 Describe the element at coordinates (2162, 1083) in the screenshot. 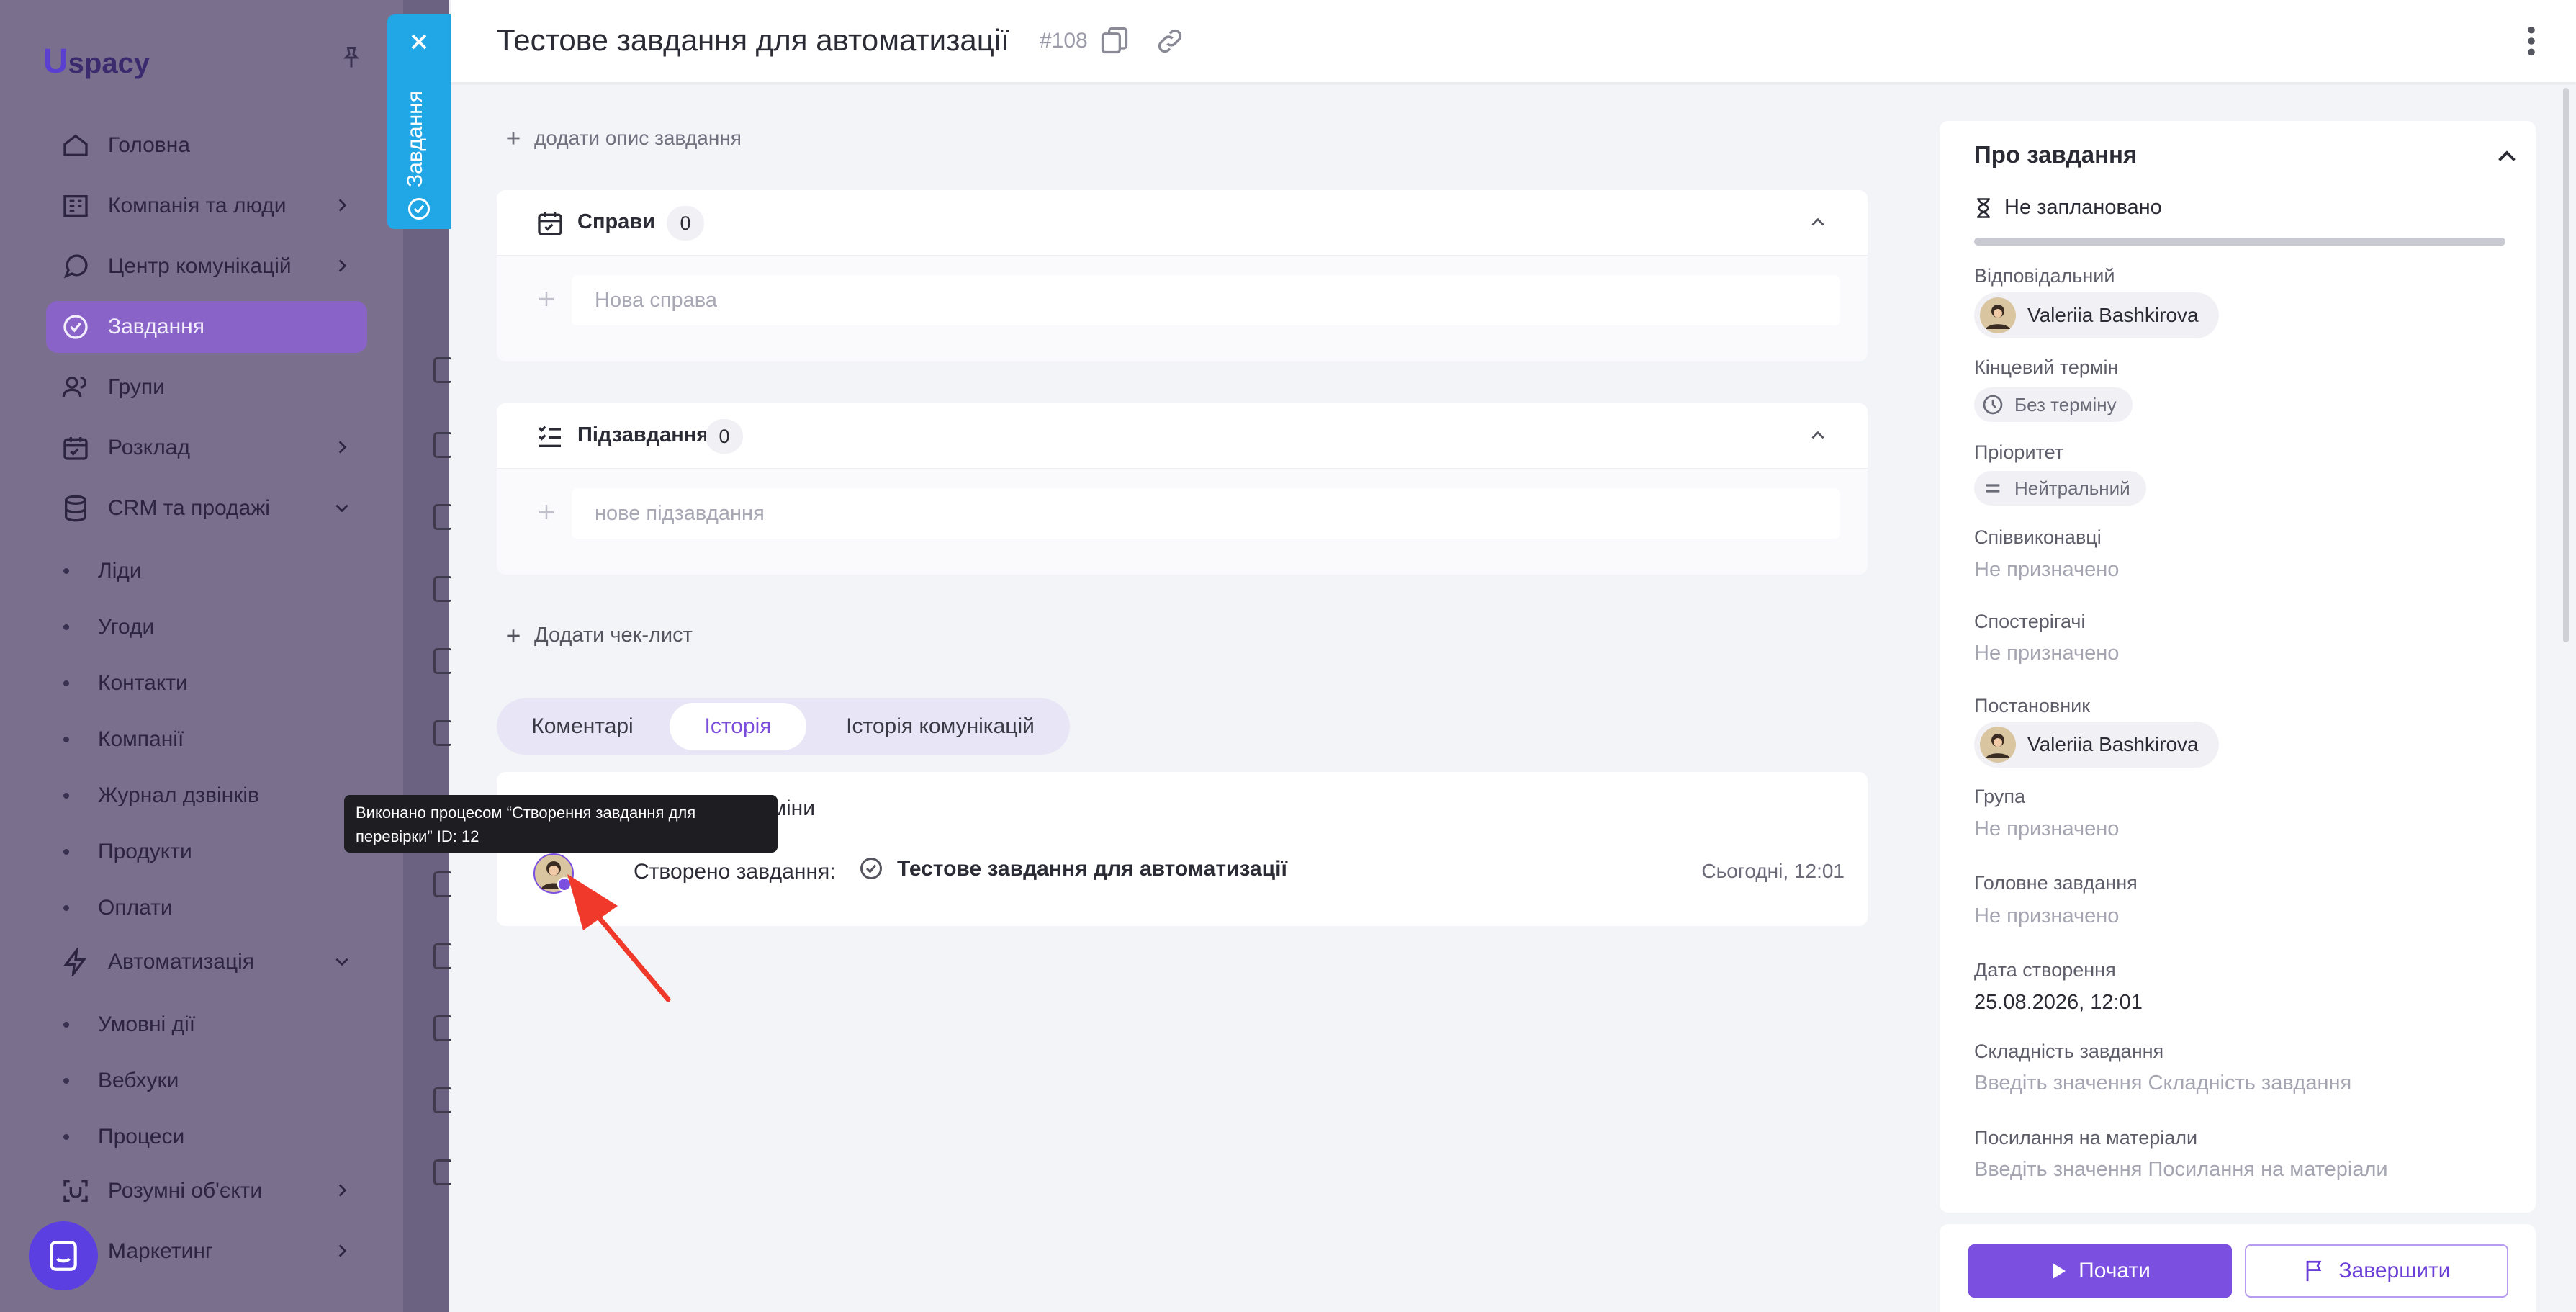

I see `complexity-input: Введіть значення Складність завдання` at that location.